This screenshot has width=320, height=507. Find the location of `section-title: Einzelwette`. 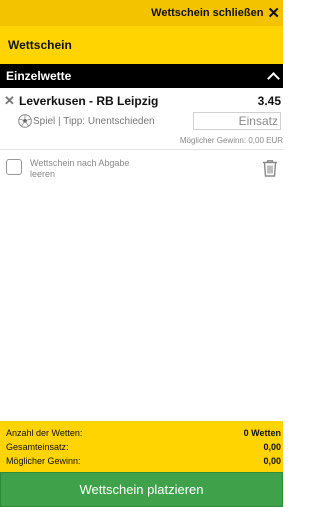

section-title: Einzelwette is located at coordinates (39, 76).